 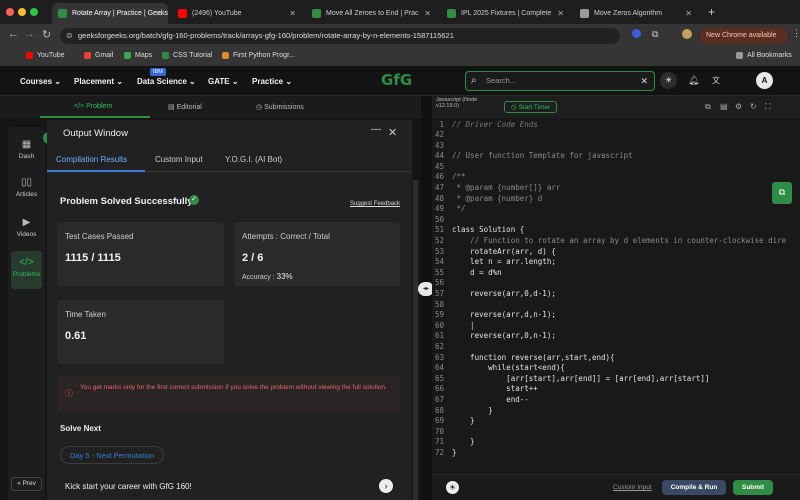 I want to click on nav-gate: GATE ⌄, so click(x=223, y=81).